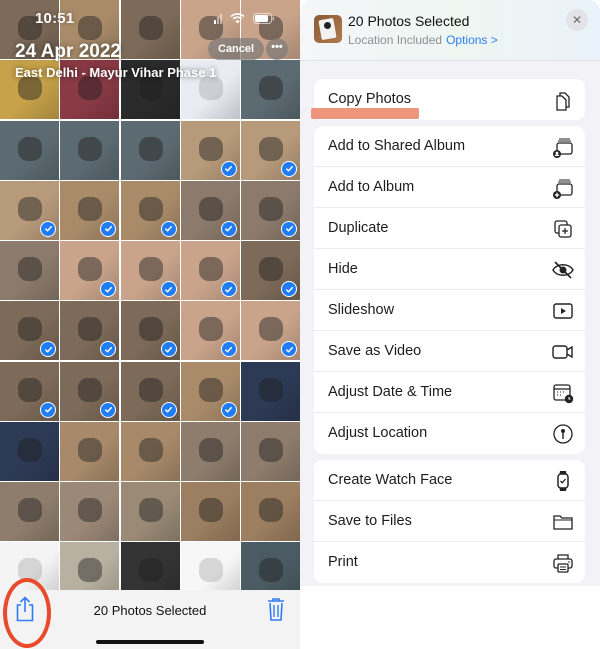 This screenshot has height=649, width=600. What do you see at coordinates (55, 18) in the screenshot?
I see `status-time: 10:51` at bounding box center [55, 18].